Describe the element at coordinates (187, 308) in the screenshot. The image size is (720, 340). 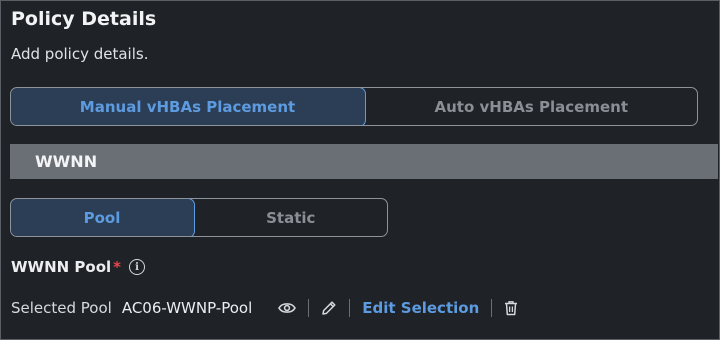
I see `selected-pool-value: AC06-WWNP-Pool` at that location.